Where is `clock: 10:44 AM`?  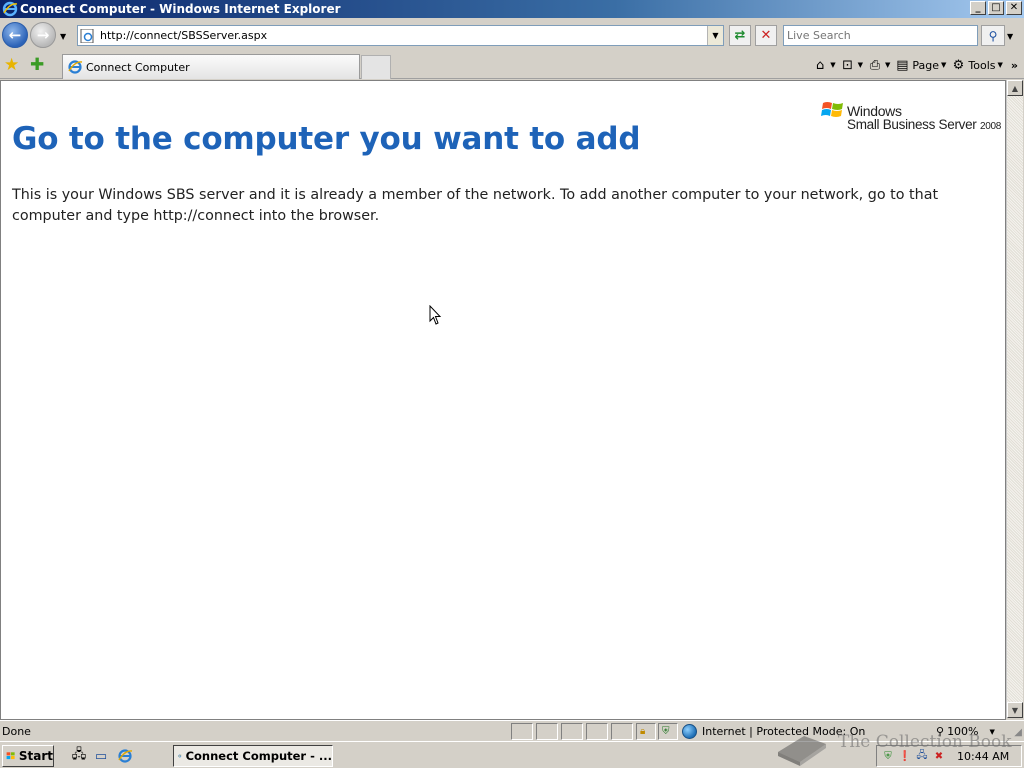
clock: 10:44 AM is located at coordinates (983, 756).